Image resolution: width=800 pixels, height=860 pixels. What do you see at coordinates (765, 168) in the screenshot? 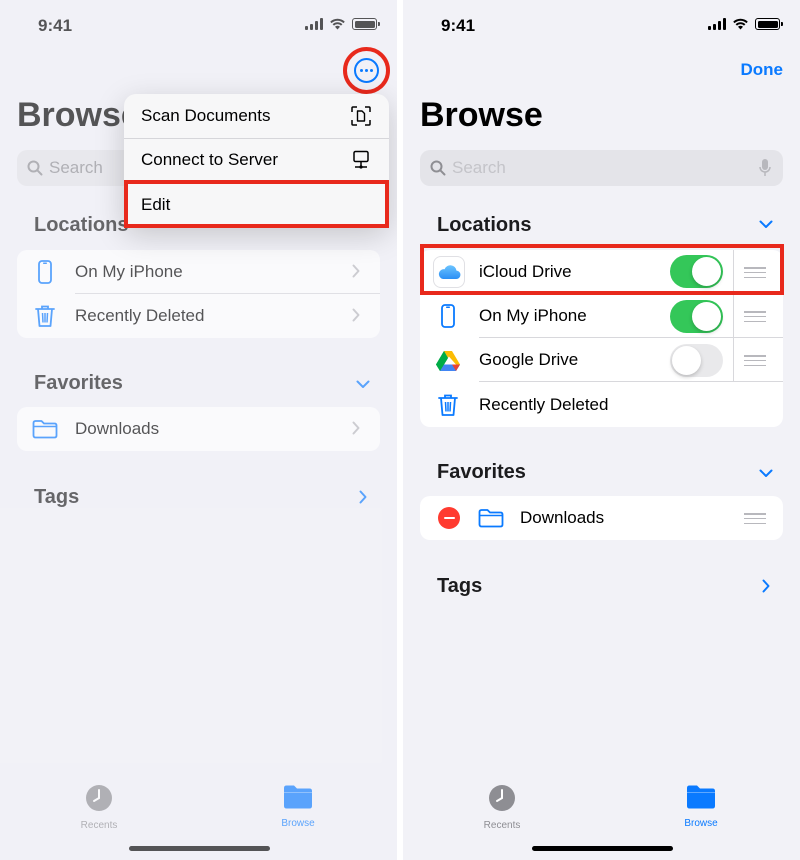
I see `microphone-icon` at bounding box center [765, 168].